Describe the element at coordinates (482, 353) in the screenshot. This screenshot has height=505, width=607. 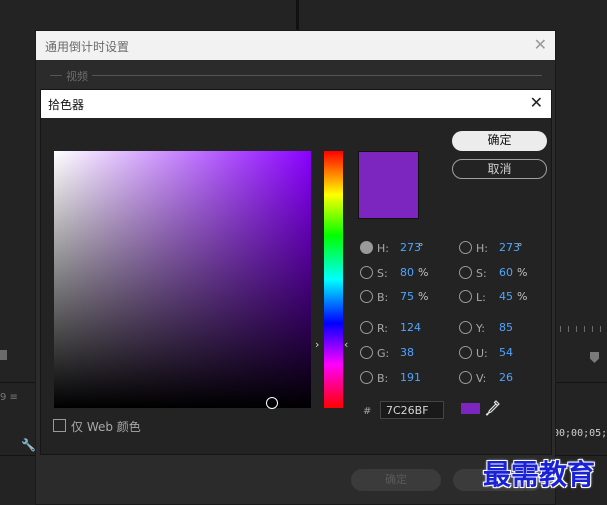
I see `field-label: U:` at that location.